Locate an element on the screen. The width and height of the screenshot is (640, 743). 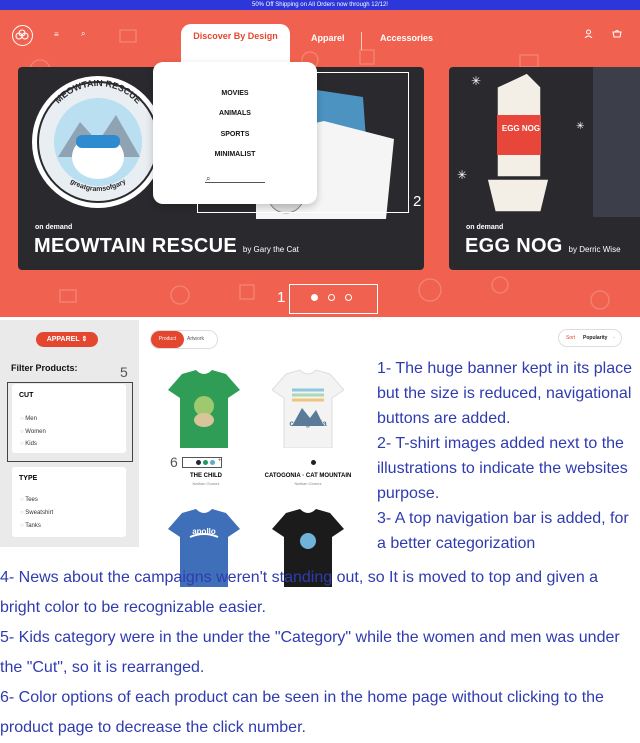
carton-label: EGG NOG is located at coordinates (521, 128).